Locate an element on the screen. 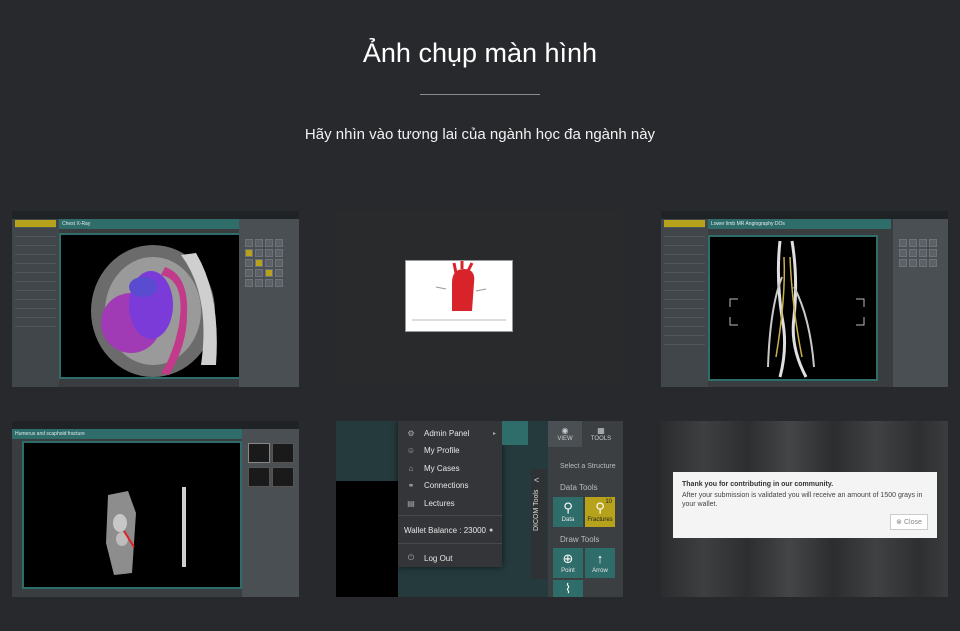  arrow-tool-button: ↑ Arrow is located at coordinates (600, 563).